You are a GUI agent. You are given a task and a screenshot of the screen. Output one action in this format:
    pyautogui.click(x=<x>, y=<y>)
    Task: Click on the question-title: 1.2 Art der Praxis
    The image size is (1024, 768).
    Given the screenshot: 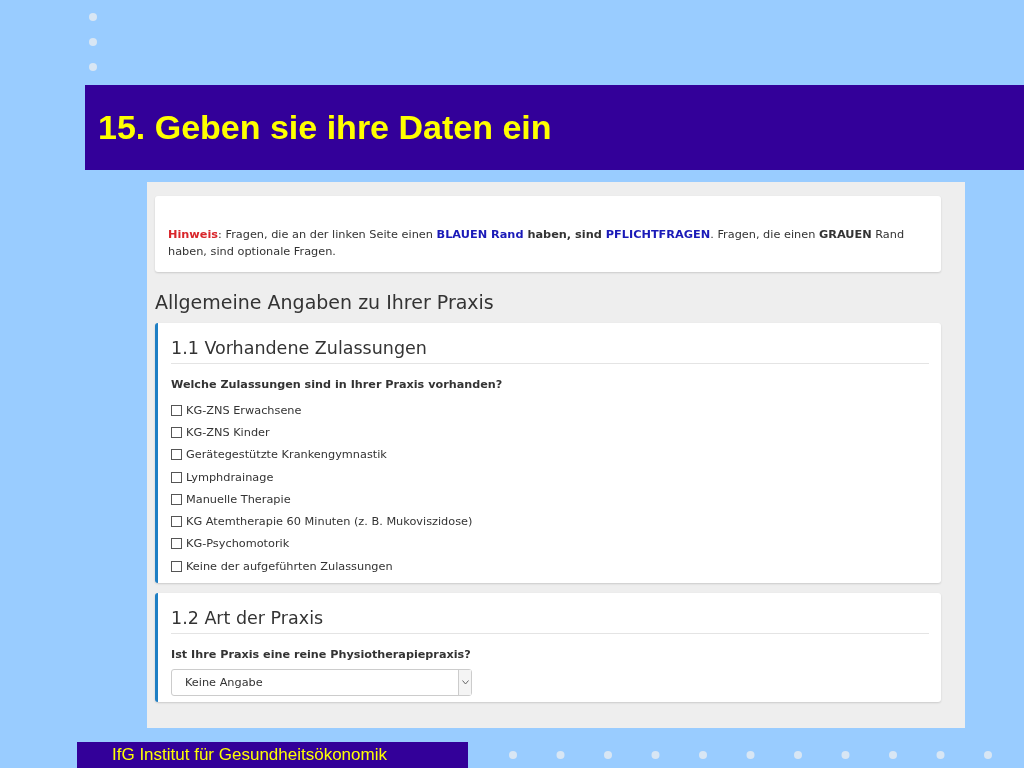 What is the action you would take?
    pyautogui.click(x=550, y=620)
    